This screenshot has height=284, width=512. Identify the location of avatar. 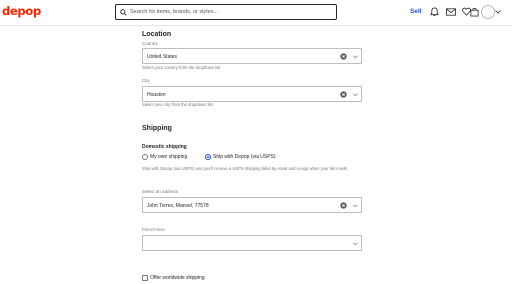
(488, 12).